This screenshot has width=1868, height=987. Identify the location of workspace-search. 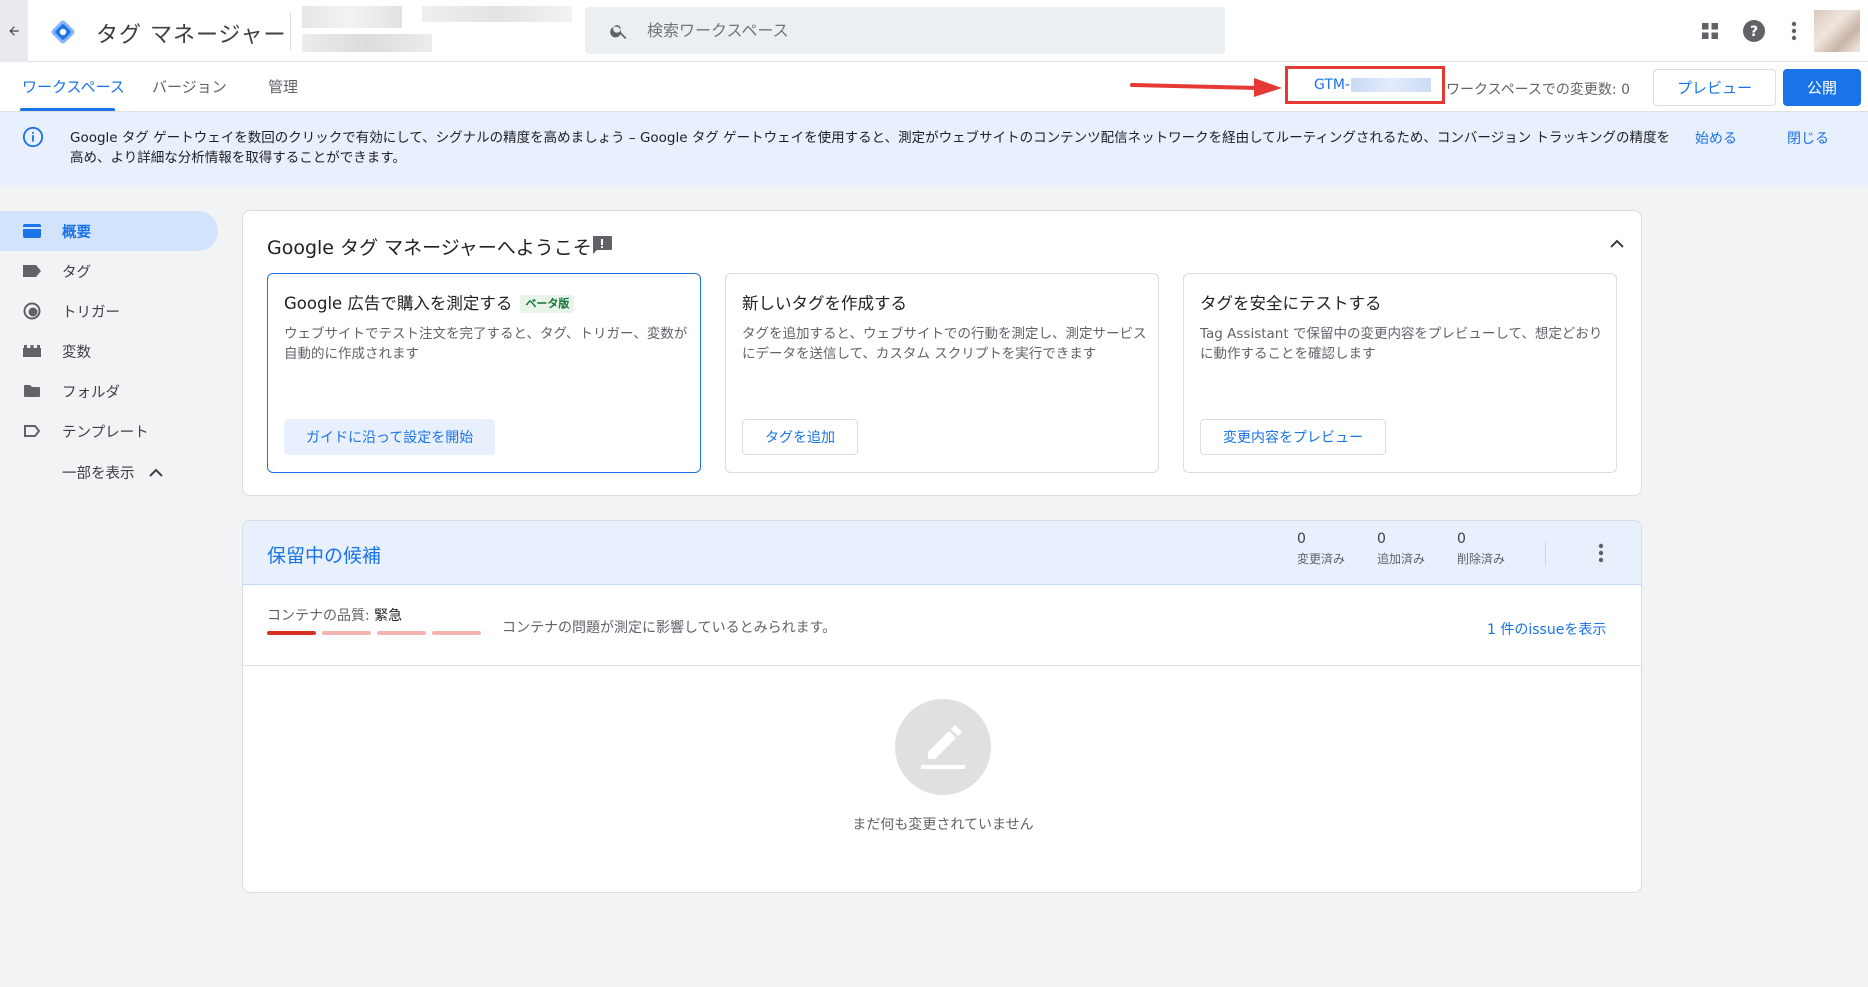
(905, 30).